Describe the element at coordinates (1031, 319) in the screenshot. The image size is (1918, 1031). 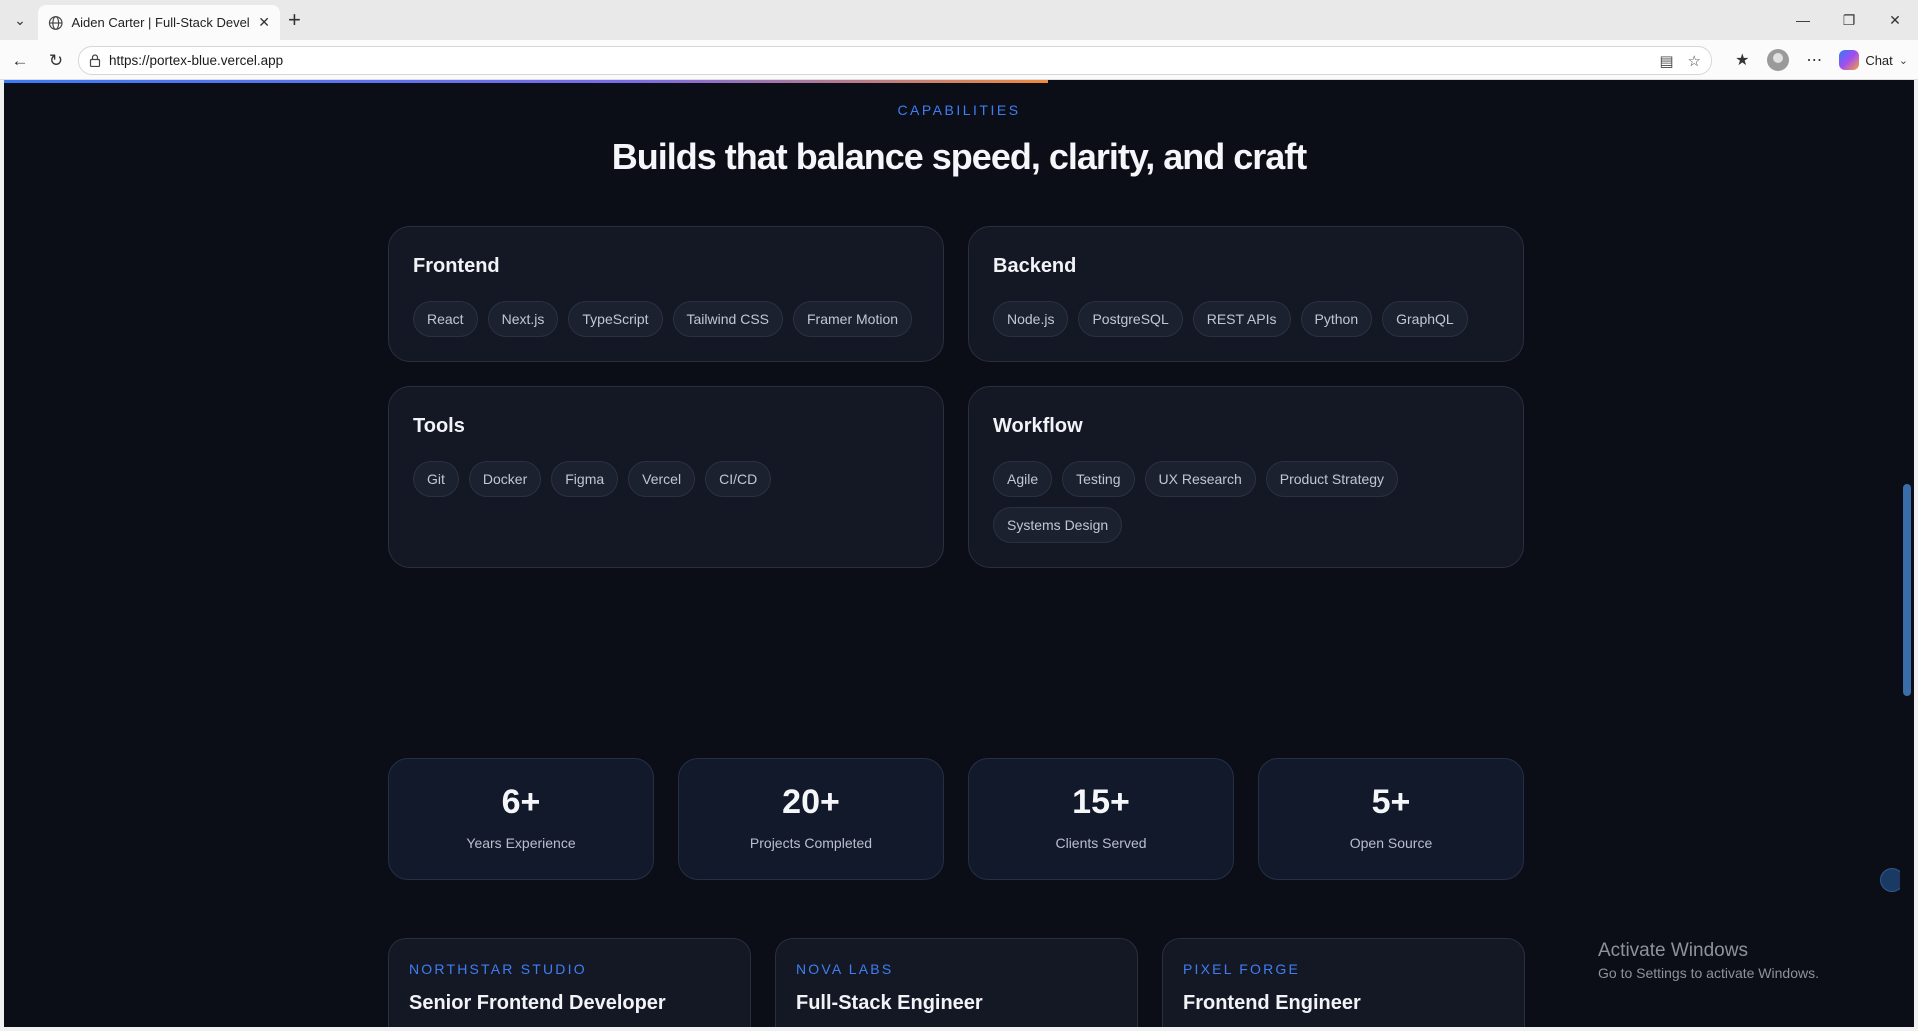
I see `skill-chip: Node.js` at that location.